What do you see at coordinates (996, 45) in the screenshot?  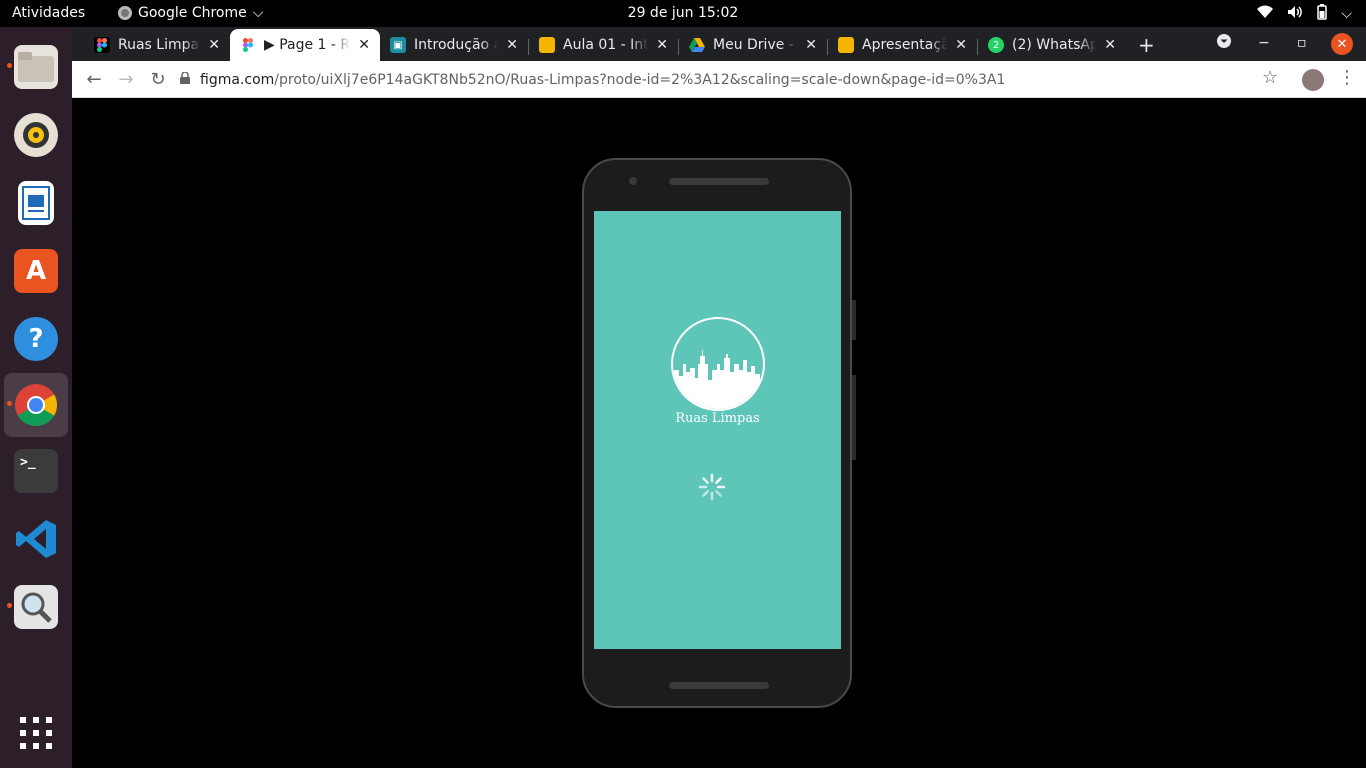 I see `whatsapp-icon: 2` at bounding box center [996, 45].